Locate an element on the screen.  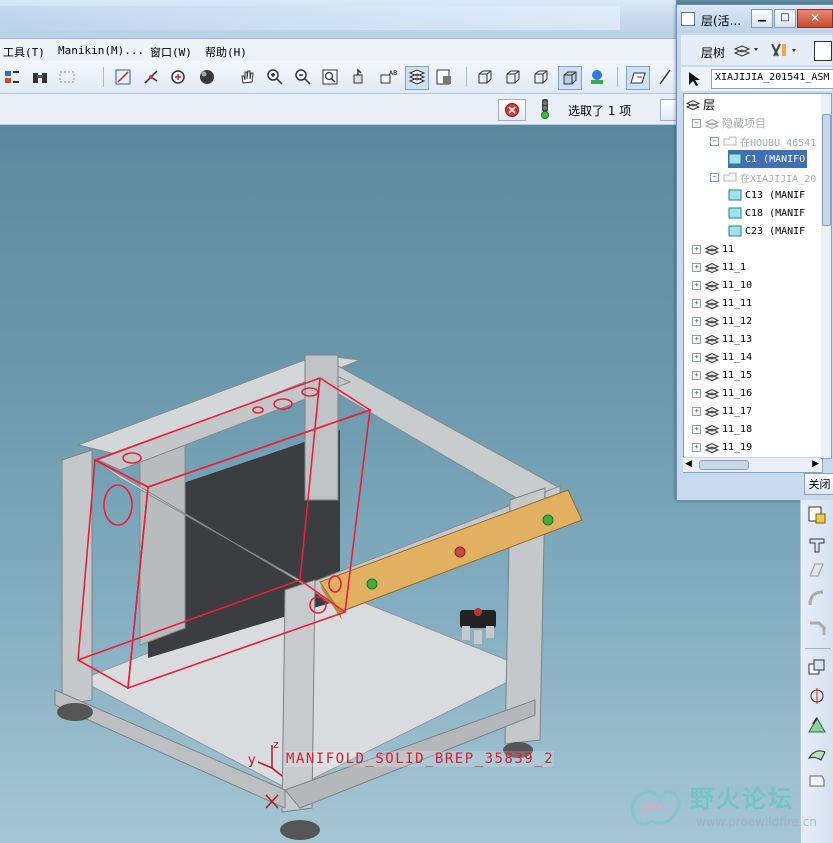
maximize-button: □ is located at coordinates (785, 18).